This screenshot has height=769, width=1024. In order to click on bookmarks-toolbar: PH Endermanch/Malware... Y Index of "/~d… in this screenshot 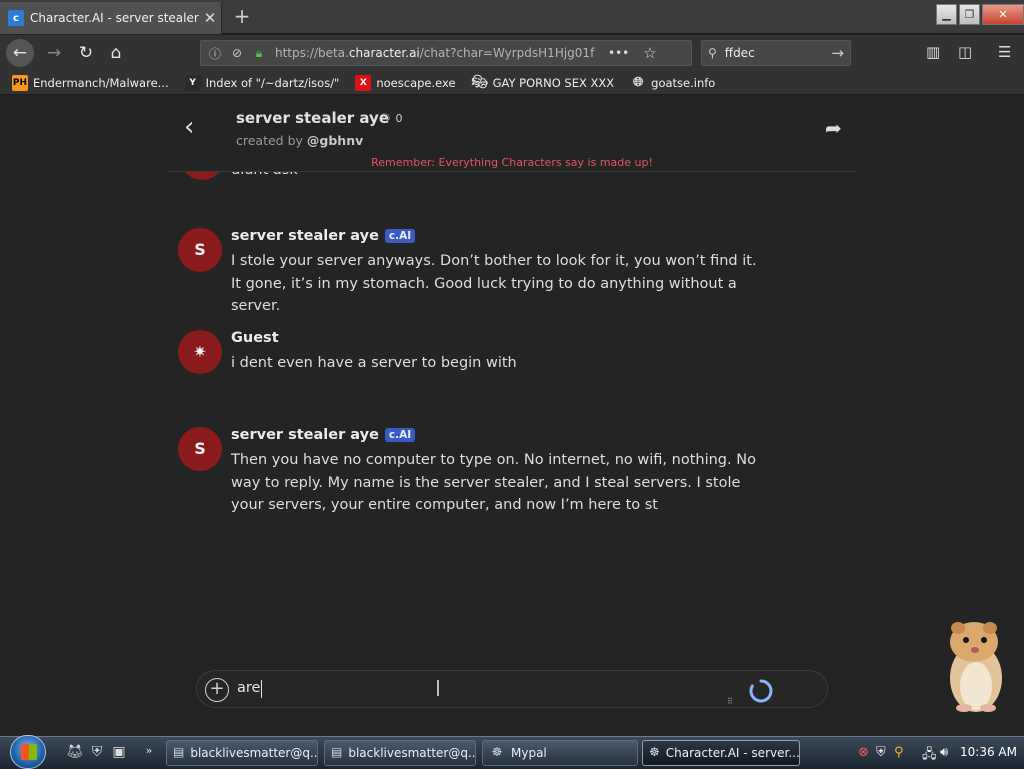, I will do `click(512, 83)`.